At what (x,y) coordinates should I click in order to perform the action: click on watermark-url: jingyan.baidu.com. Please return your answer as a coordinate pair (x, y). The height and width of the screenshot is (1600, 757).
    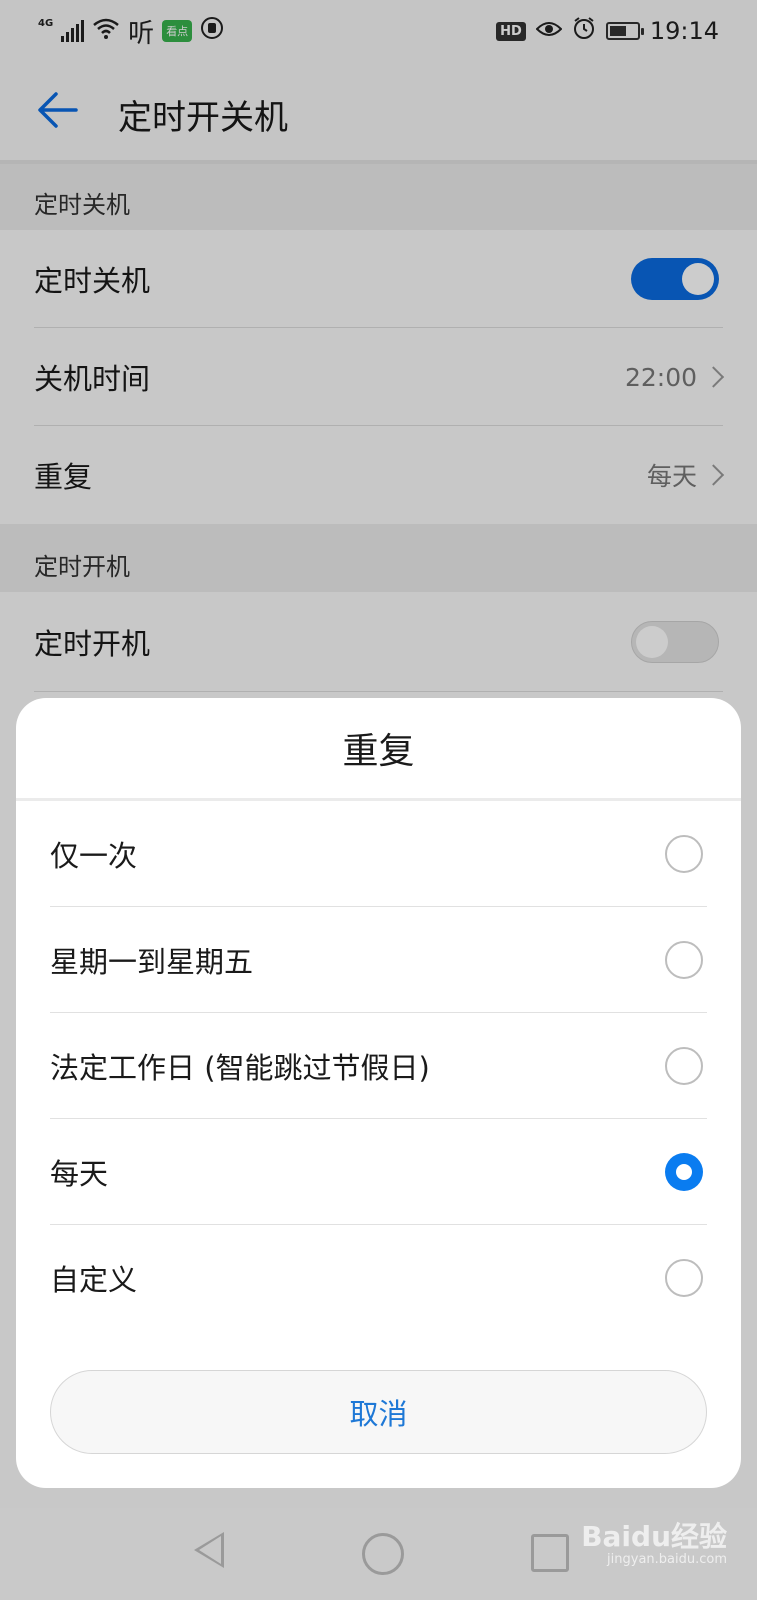
    Looking at the image, I should click on (667, 1559).